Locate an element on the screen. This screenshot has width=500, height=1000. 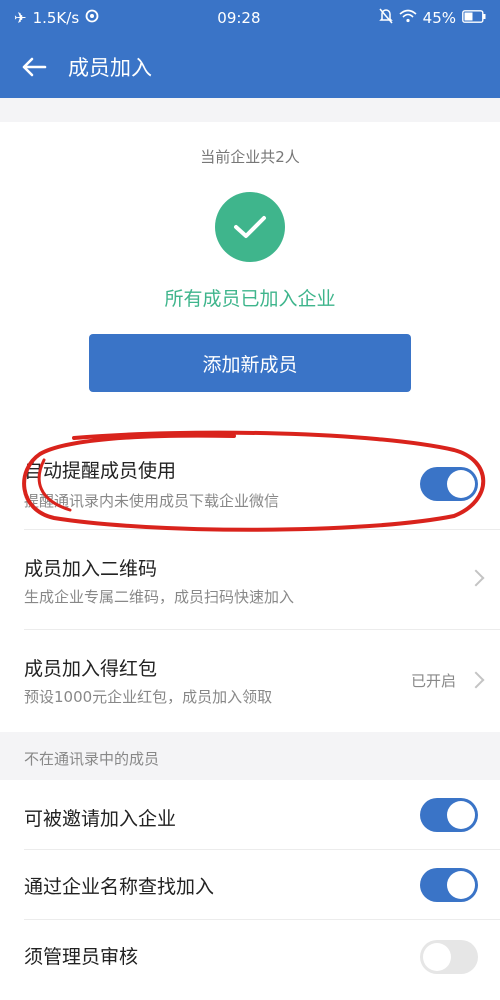
red-packet-status: 已开启 is located at coordinates (433, 681).